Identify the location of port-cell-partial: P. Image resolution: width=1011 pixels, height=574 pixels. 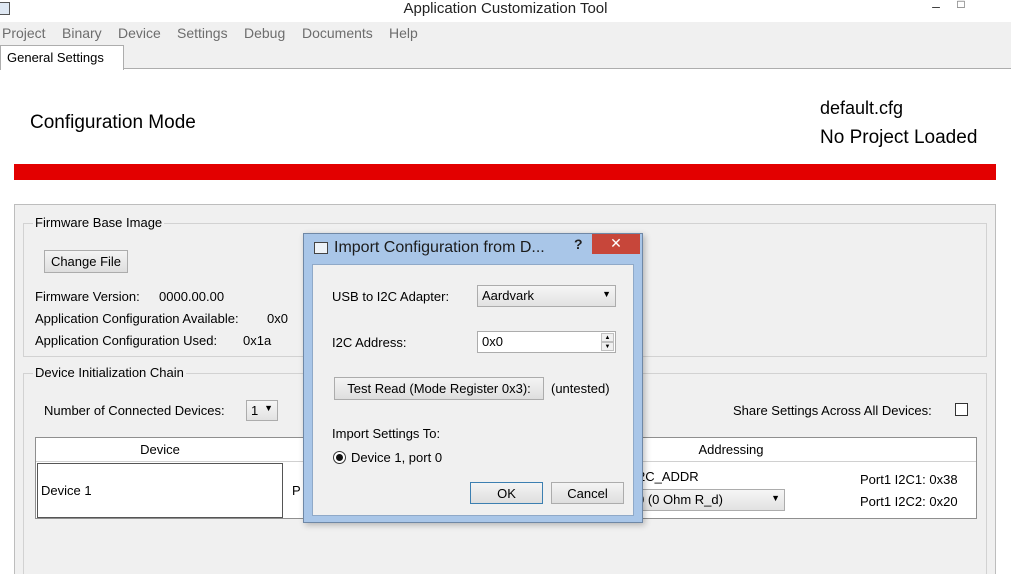
(296, 490).